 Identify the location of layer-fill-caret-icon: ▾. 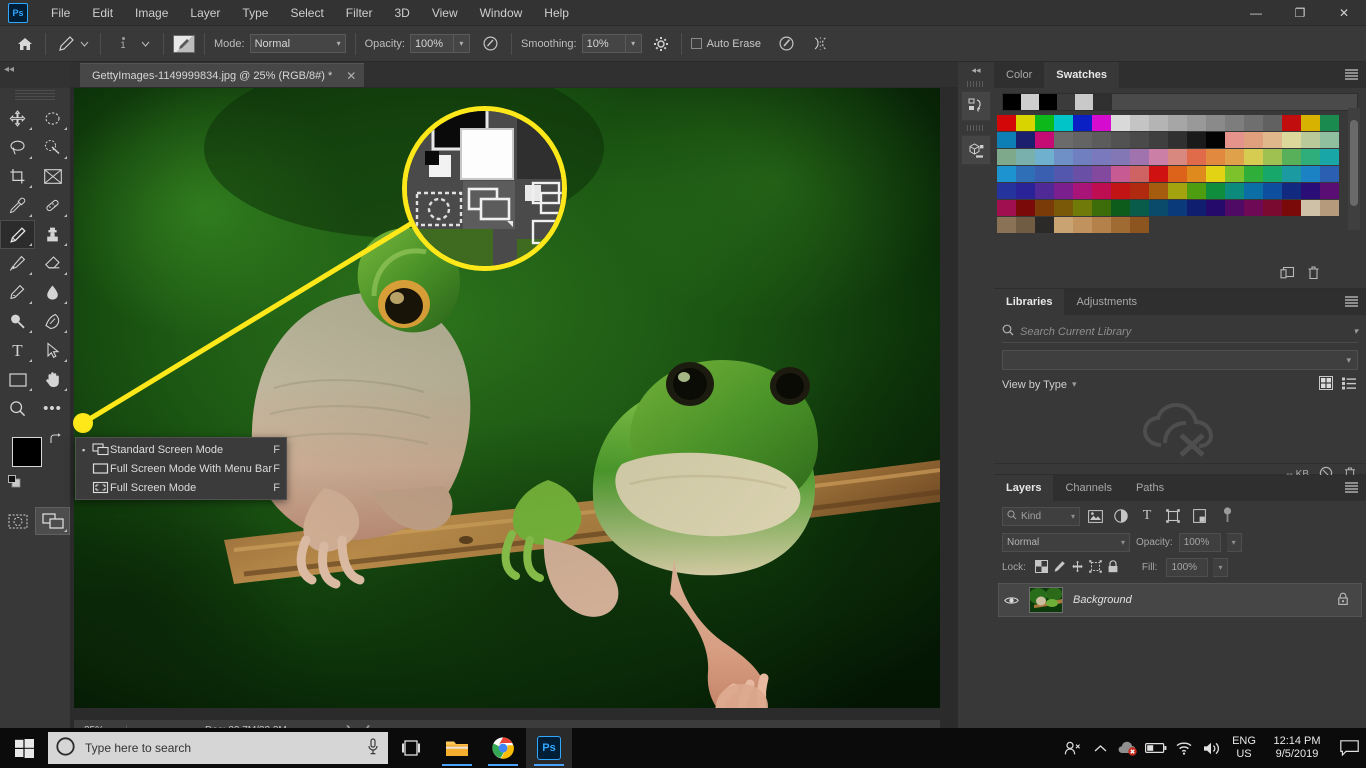
(1221, 567).